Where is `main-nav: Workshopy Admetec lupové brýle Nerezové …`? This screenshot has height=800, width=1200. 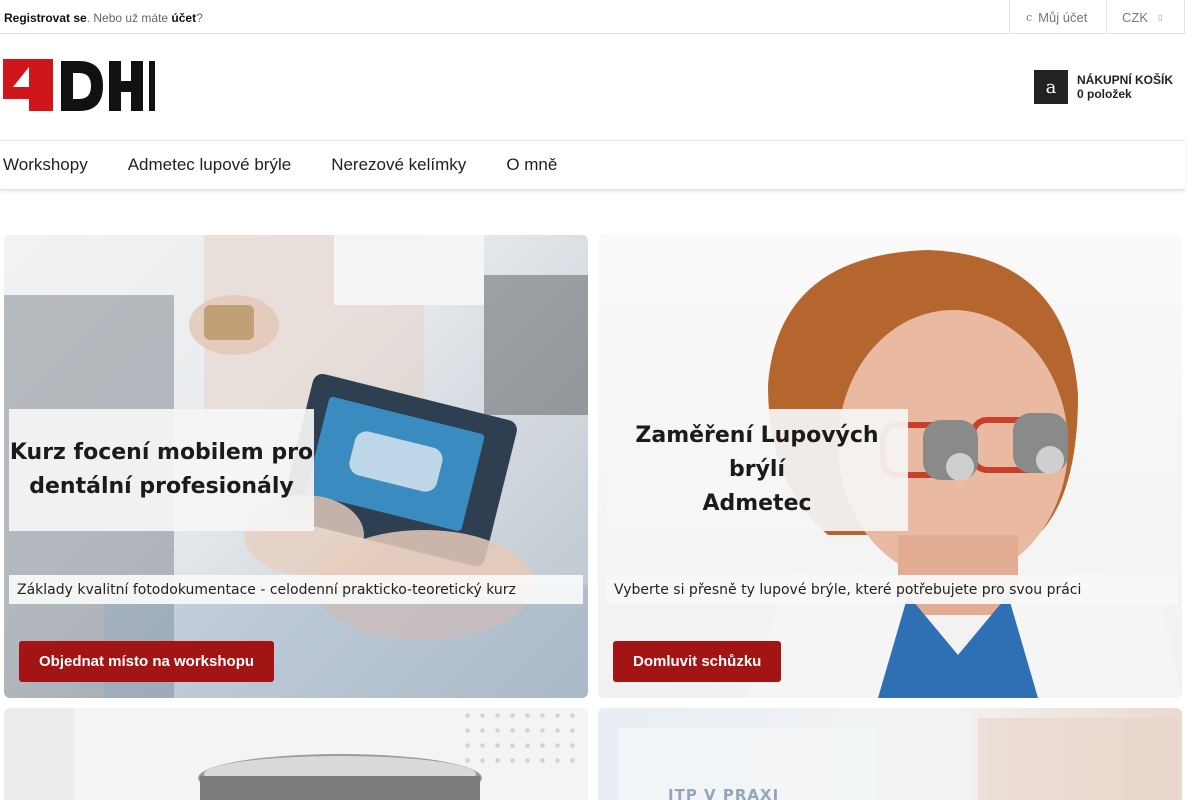 main-nav: Workshopy Admetec lupové brýle Nerezové … is located at coordinates (592, 165).